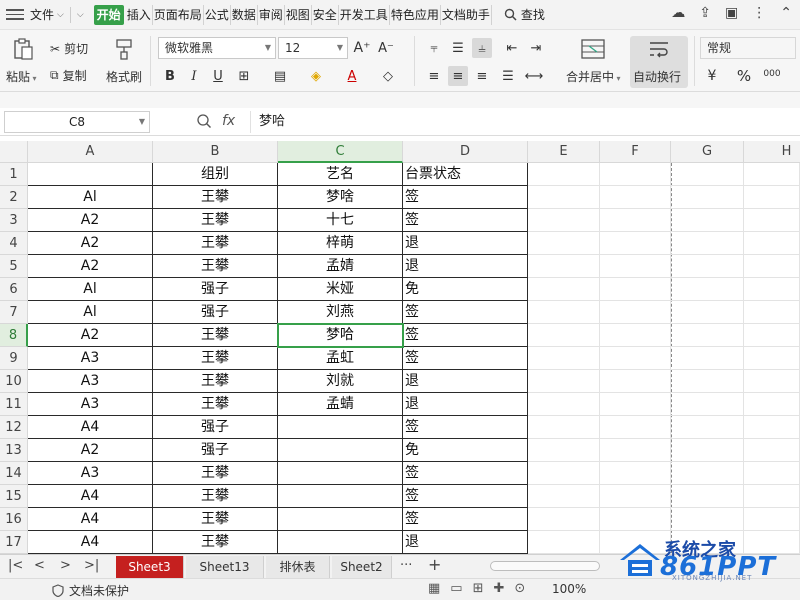  Describe the element at coordinates (14, 404) in the screenshot. I see `row-header: 11` at that location.